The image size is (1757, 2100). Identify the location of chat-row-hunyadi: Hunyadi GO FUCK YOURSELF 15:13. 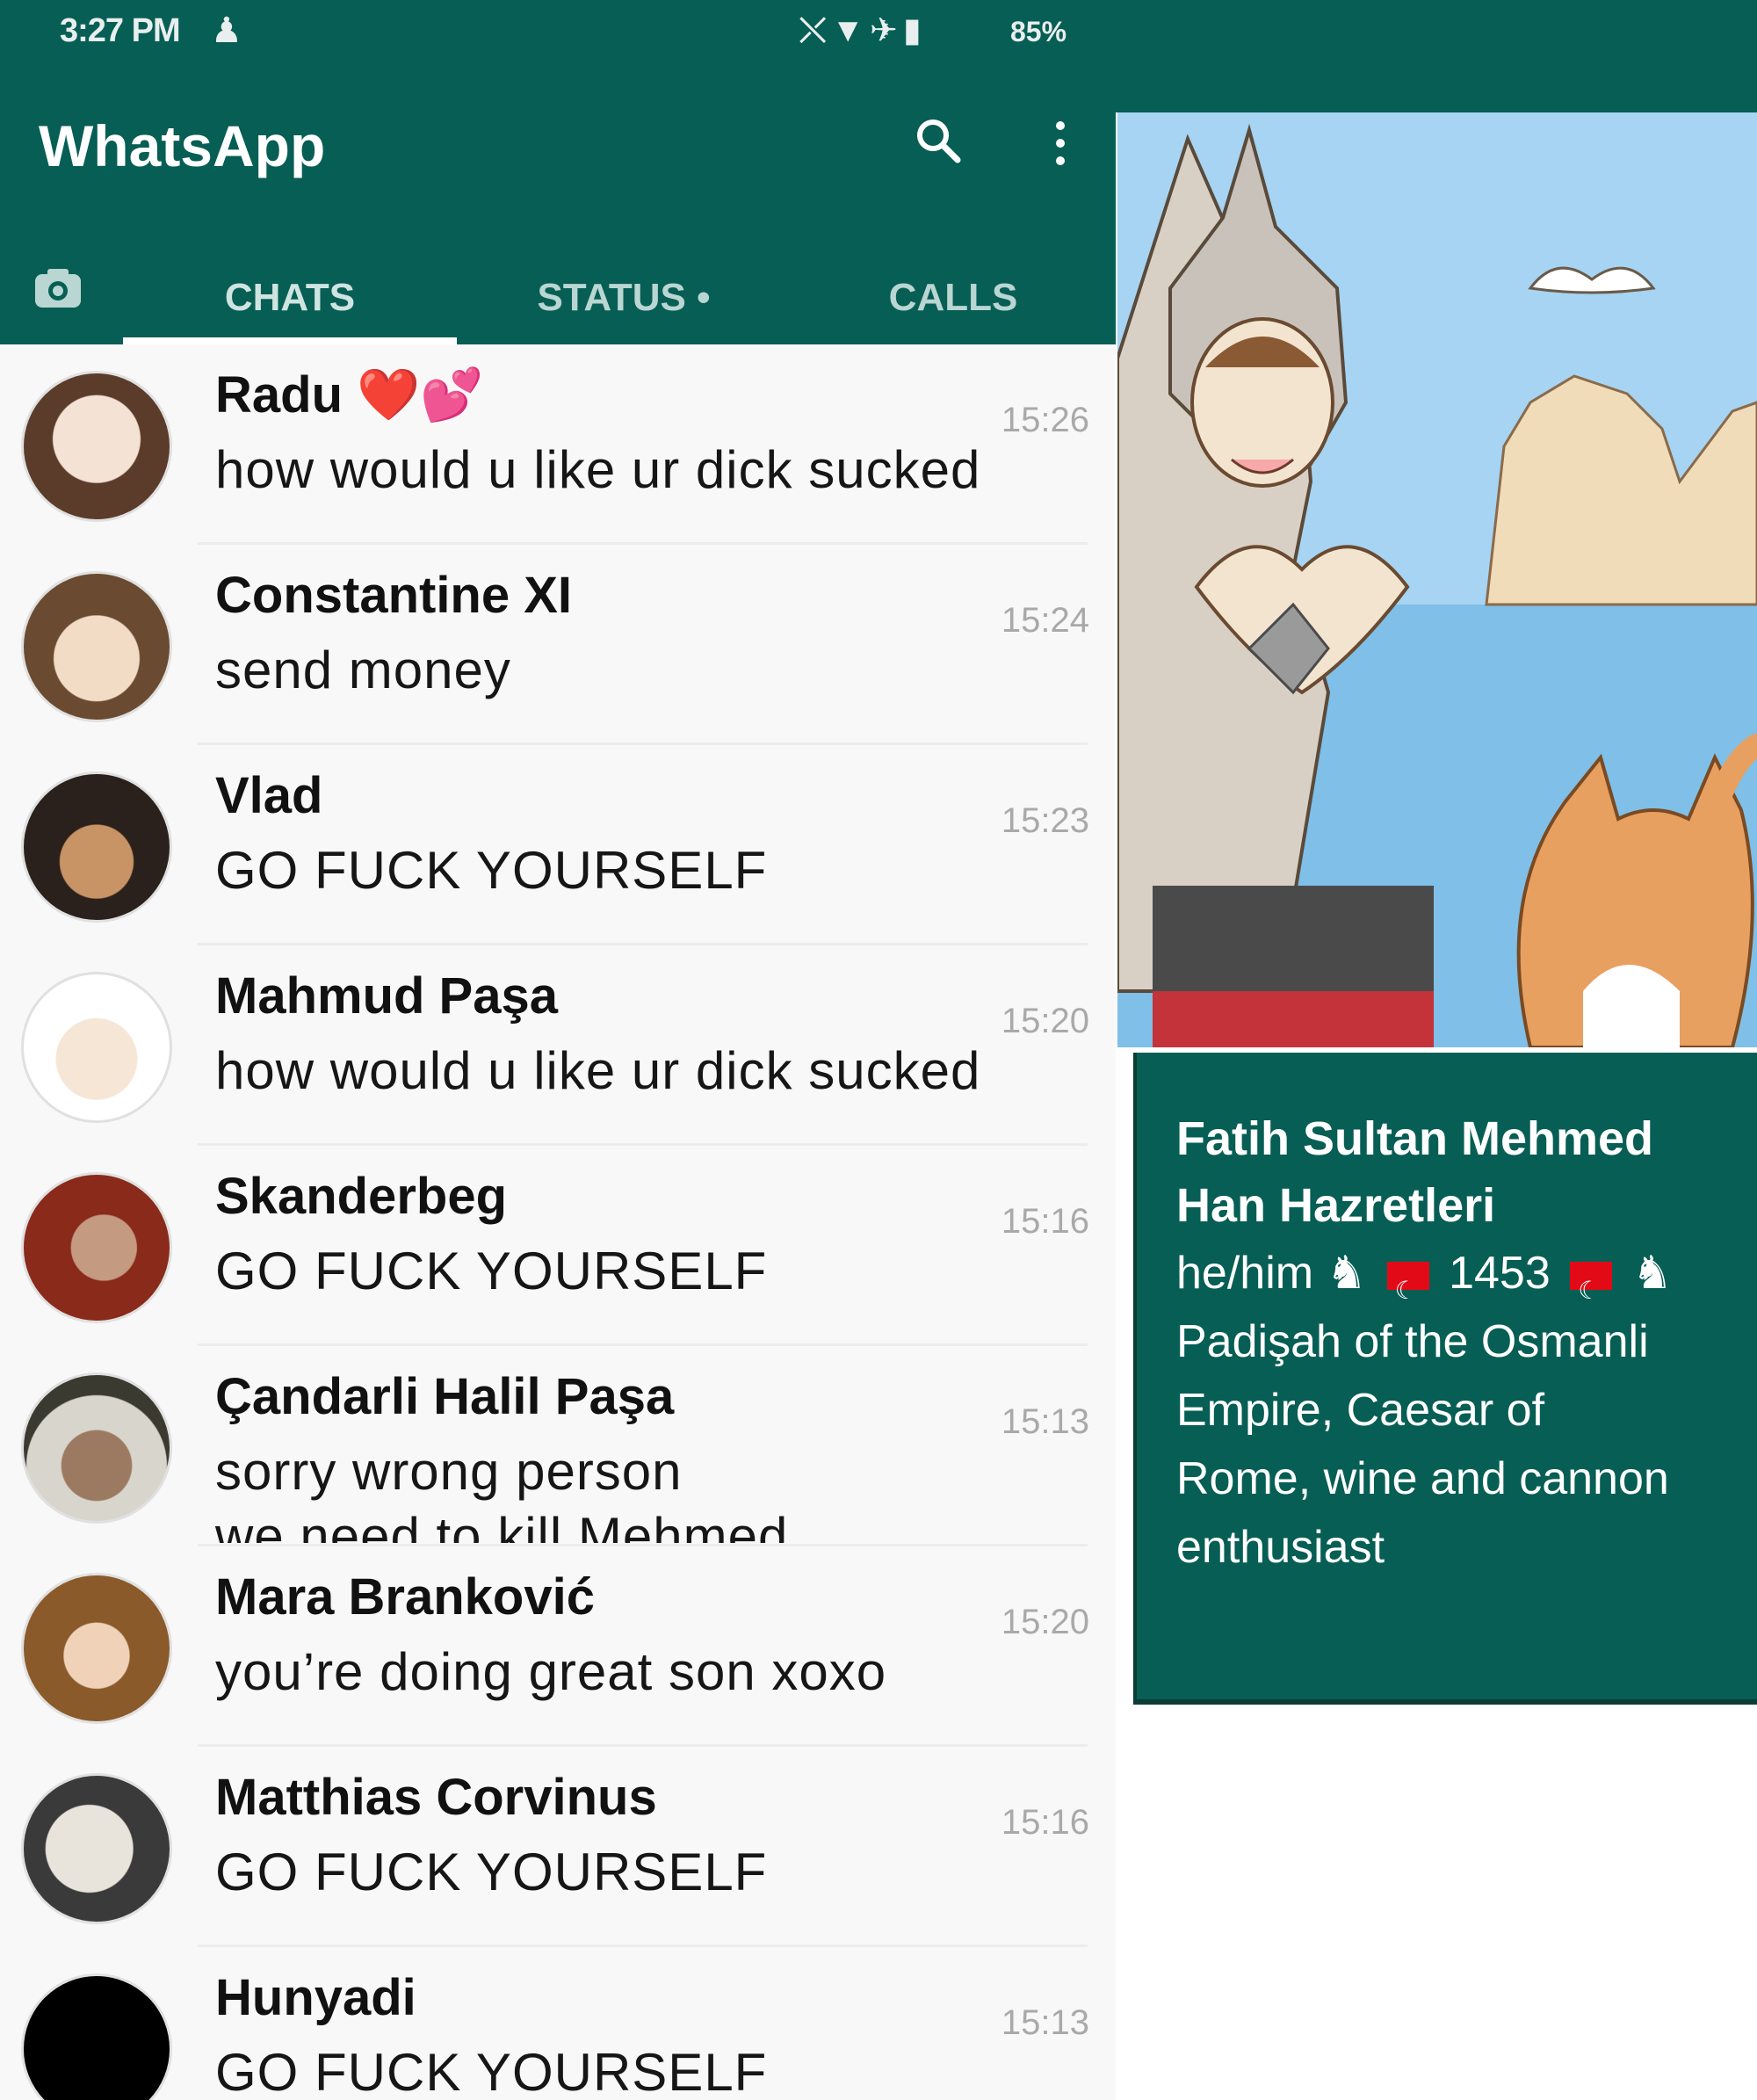
(558, 2023).